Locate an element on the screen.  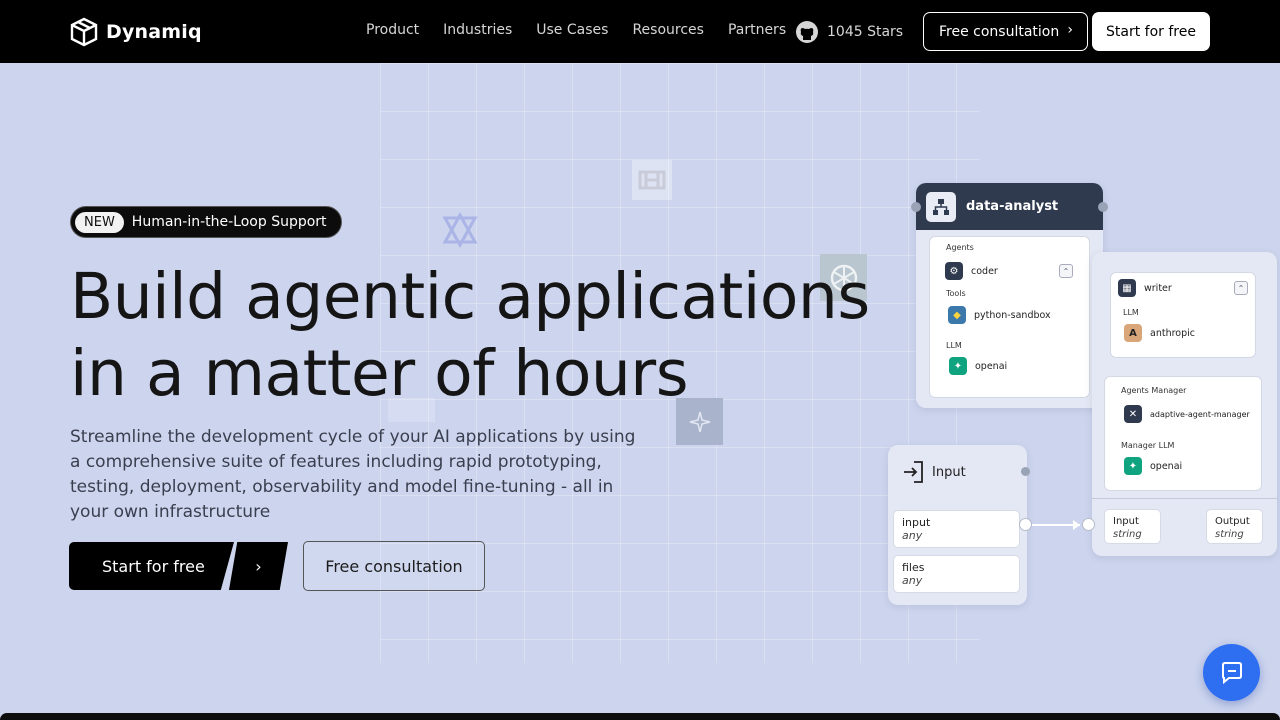
input-field-type: any is located at coordinates (912, 535).